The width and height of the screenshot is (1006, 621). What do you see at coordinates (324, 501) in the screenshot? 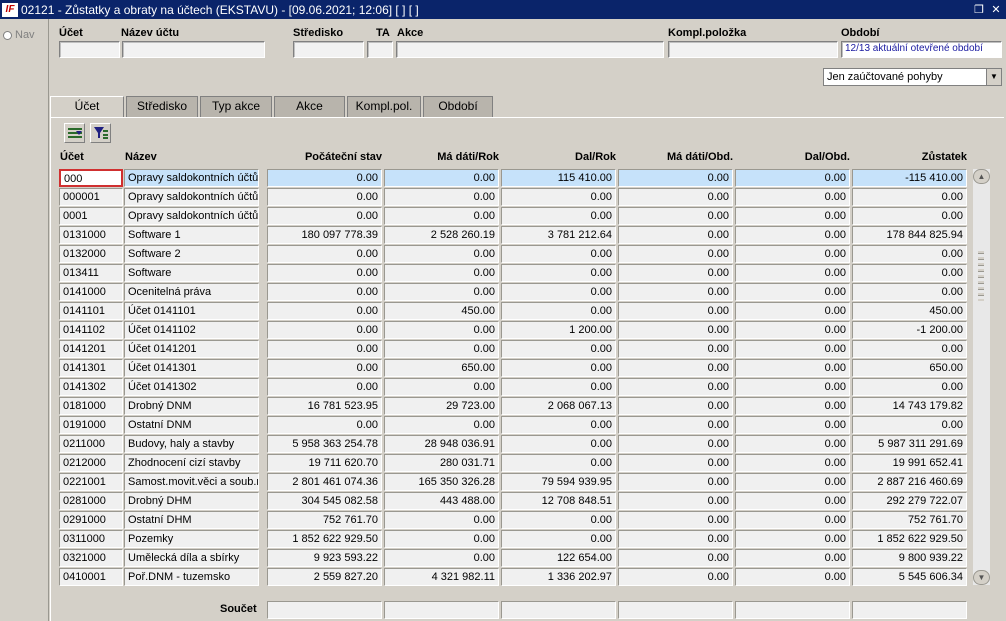
I see `cell-pocatecni-stav: 304 545 082.58` at bounding box center [324, 501].